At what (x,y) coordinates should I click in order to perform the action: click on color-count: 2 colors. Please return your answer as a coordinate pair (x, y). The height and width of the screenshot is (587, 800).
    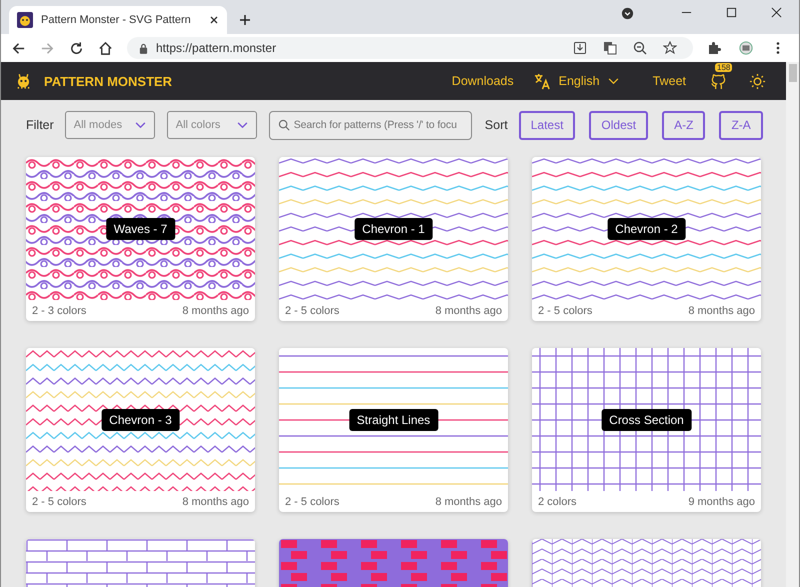
    Looking at the image, I should click on (557, 502).